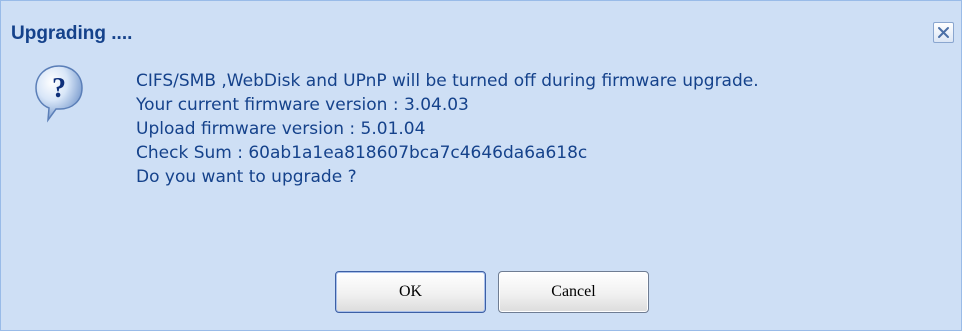  I want to click on question-icon: ?, so click(59, 94).